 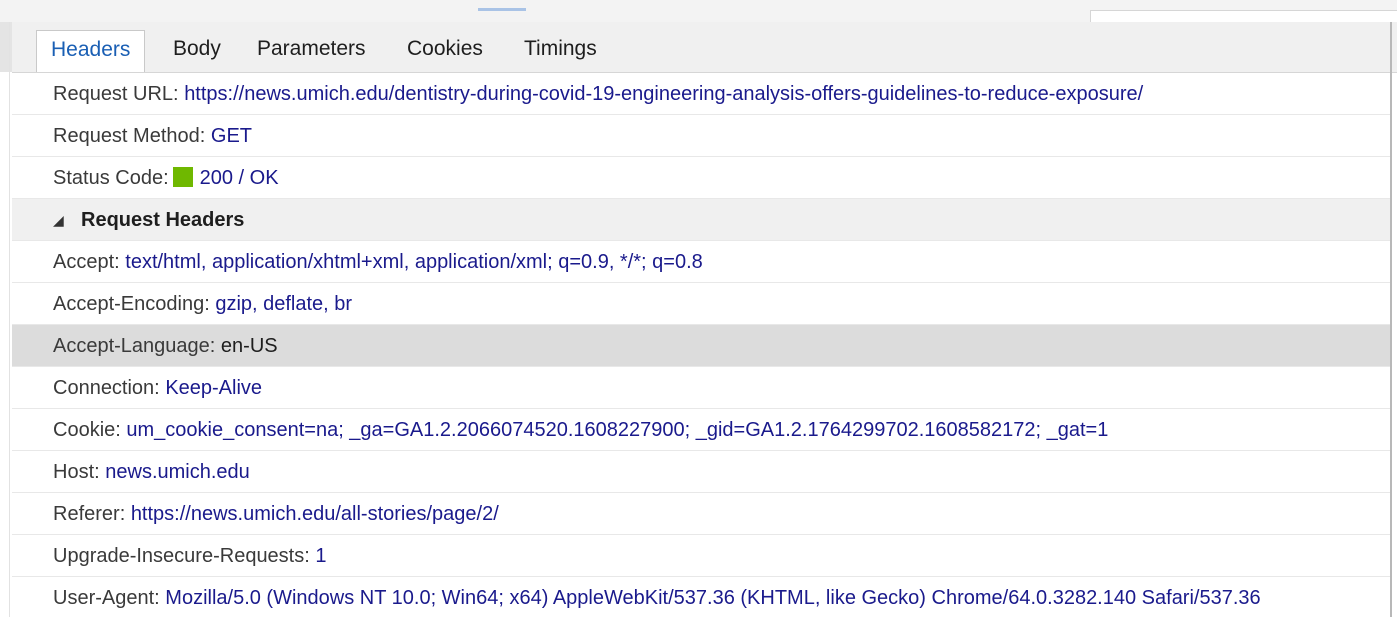 What do you see at coordinates (6, 47) in the screenshot?
I see `left-gutter` at bounding box center [6, 47].